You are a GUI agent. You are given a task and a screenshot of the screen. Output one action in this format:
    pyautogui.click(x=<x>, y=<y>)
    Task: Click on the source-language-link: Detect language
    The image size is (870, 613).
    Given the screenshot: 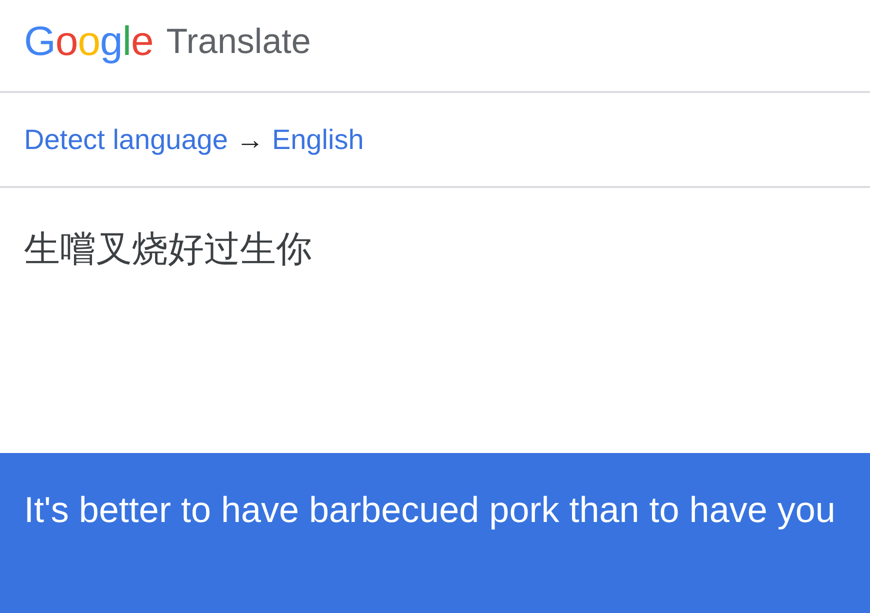 What is the action you would take?
    pyautogui.click(x=126, y=140)
    